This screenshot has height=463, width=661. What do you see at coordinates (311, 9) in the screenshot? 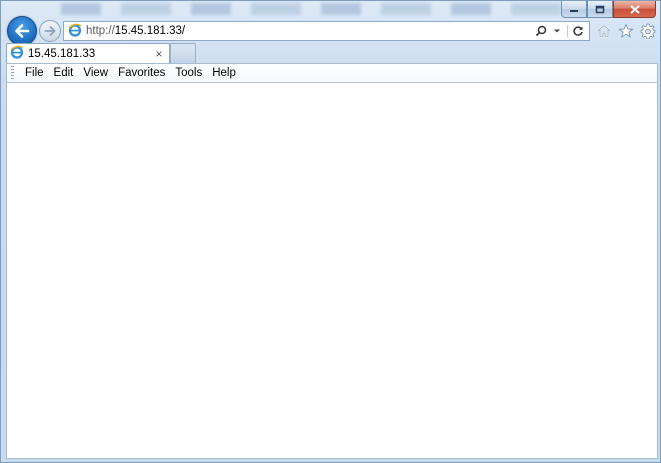
I see `window-title-background` at bounding box center [311, 9].